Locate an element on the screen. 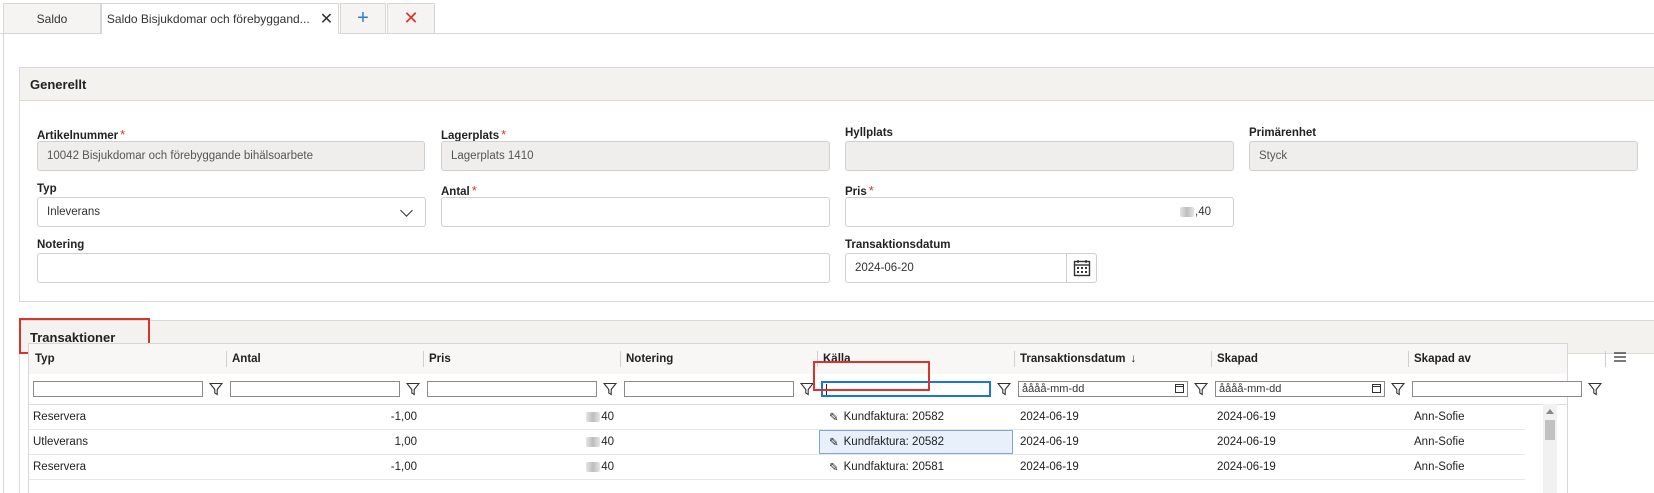  tab-saldo: Saldo is located at coordinates (52, 18).